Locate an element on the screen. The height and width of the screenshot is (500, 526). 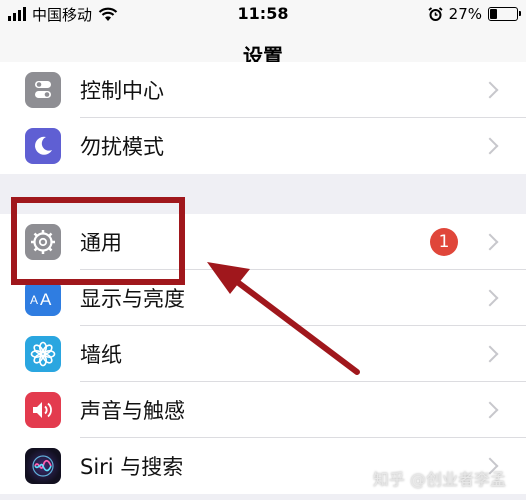
watermark-text: 知乎 @创业者李孟 is located at coordinates (439, 479).